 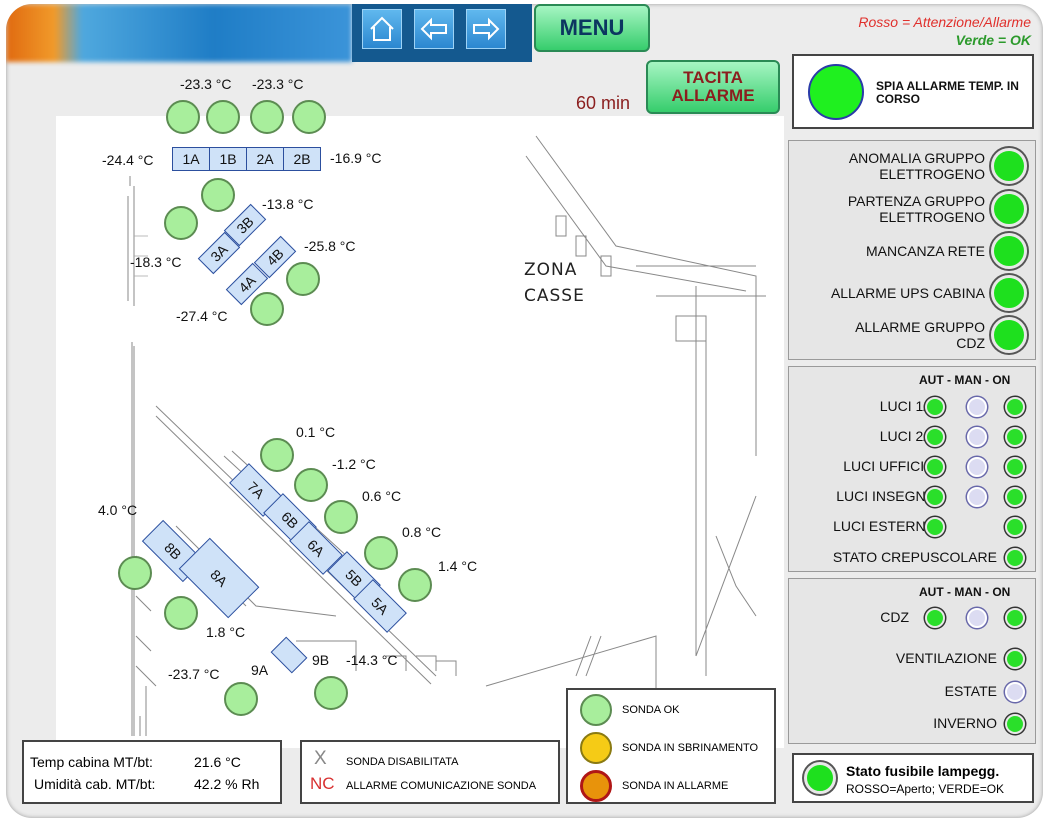 I want to click on back-button, so click(x=434, y=29).